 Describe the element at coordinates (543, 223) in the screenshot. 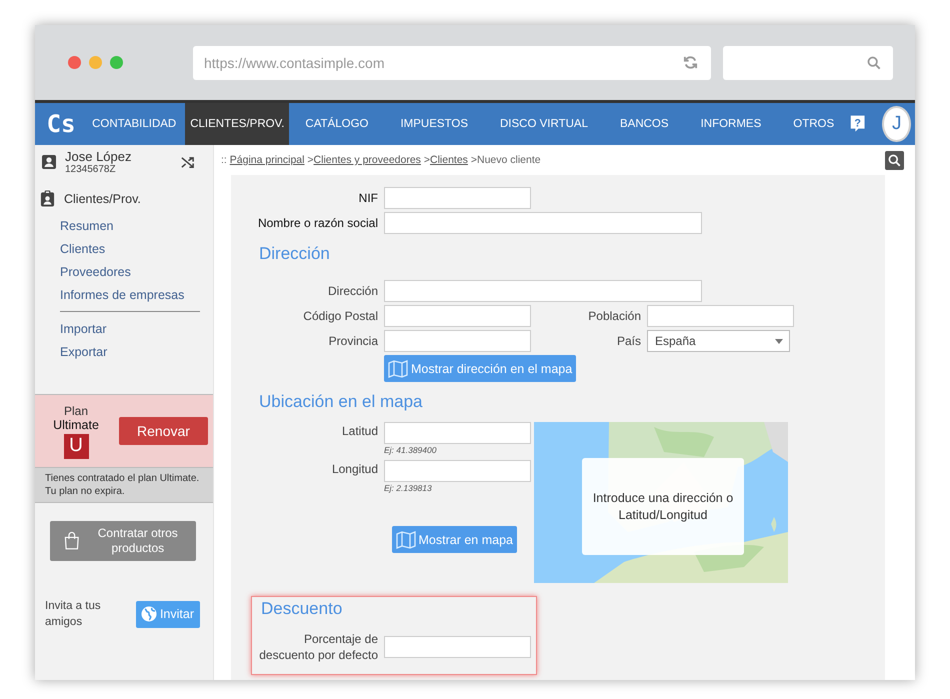

I see `name-input` at that location.